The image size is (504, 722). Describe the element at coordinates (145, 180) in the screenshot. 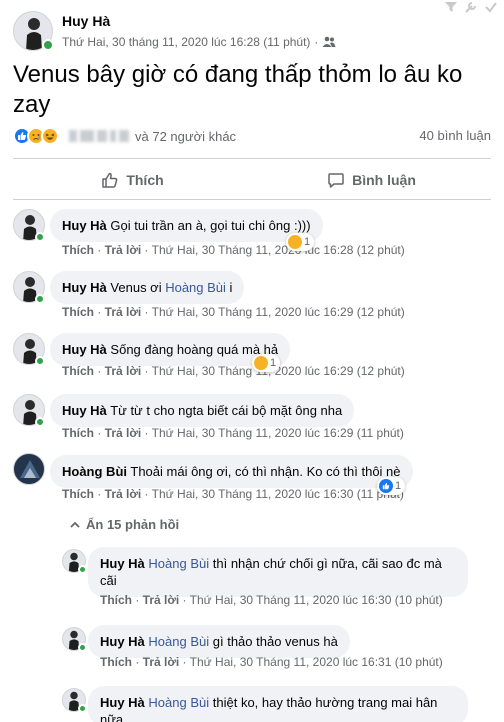

I see `like-label: Thích` at that location.